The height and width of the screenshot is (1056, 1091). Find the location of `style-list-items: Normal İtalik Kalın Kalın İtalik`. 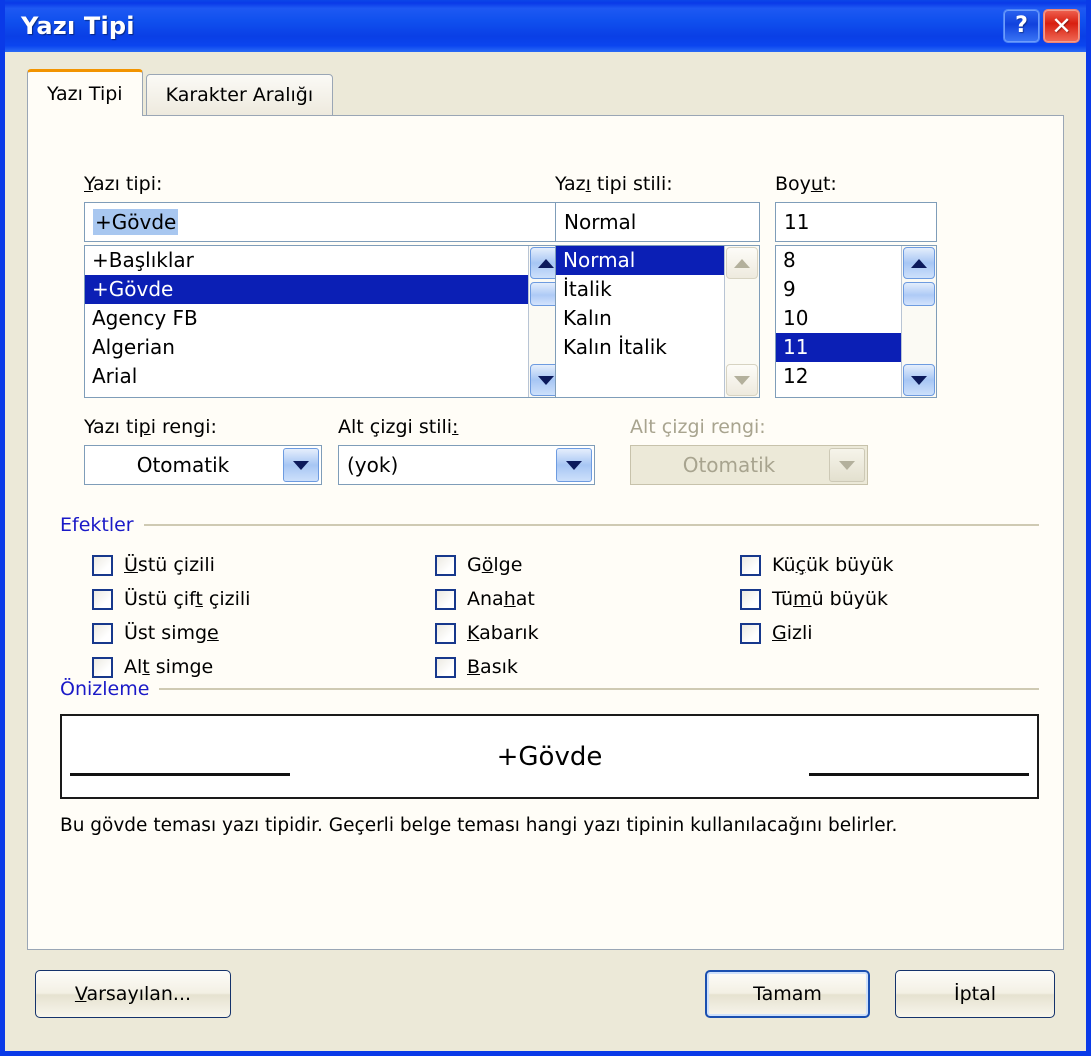

style-list-items: Normal İtalik Kalın Kalın İtalik is located at coordinates (640, 321).